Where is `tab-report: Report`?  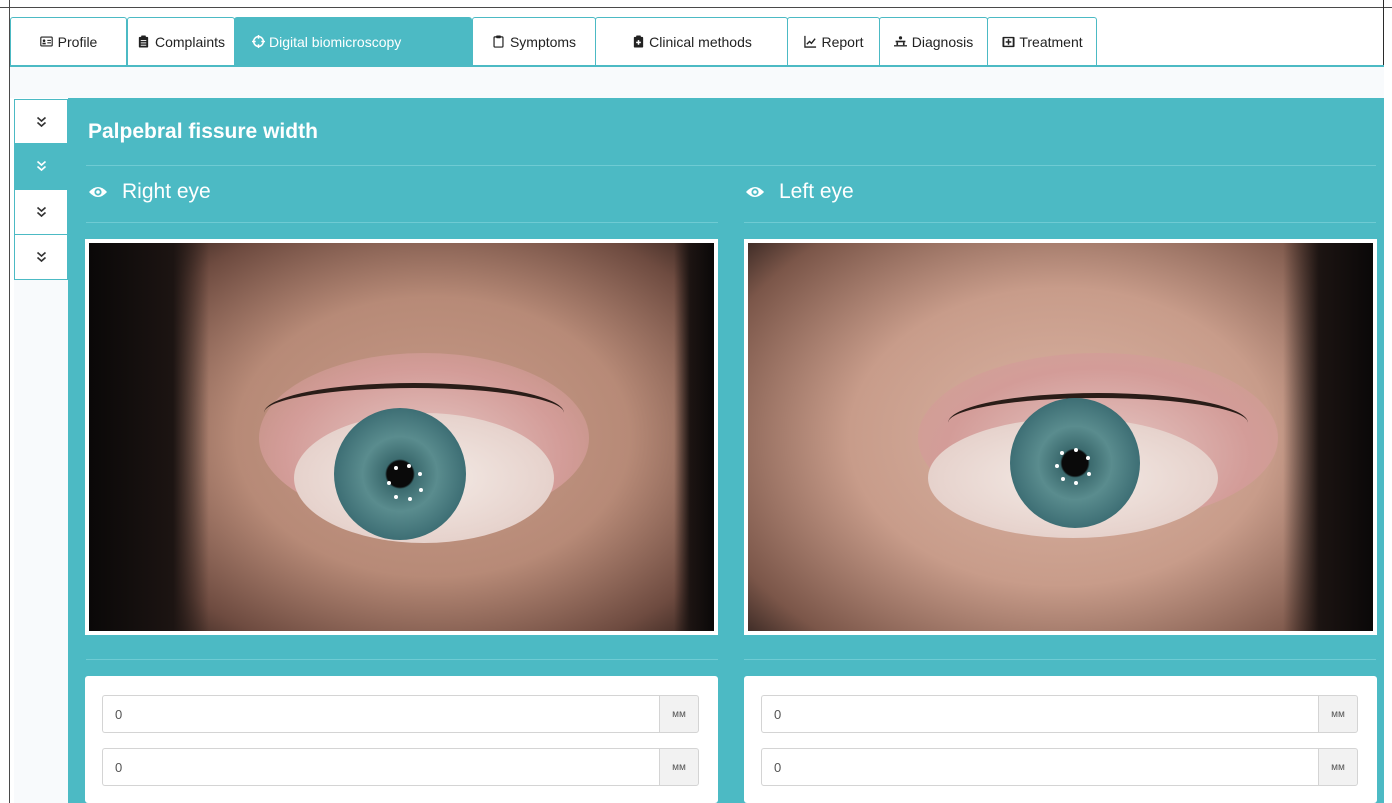 tab-report: Report is located at coordinates (833, 41).